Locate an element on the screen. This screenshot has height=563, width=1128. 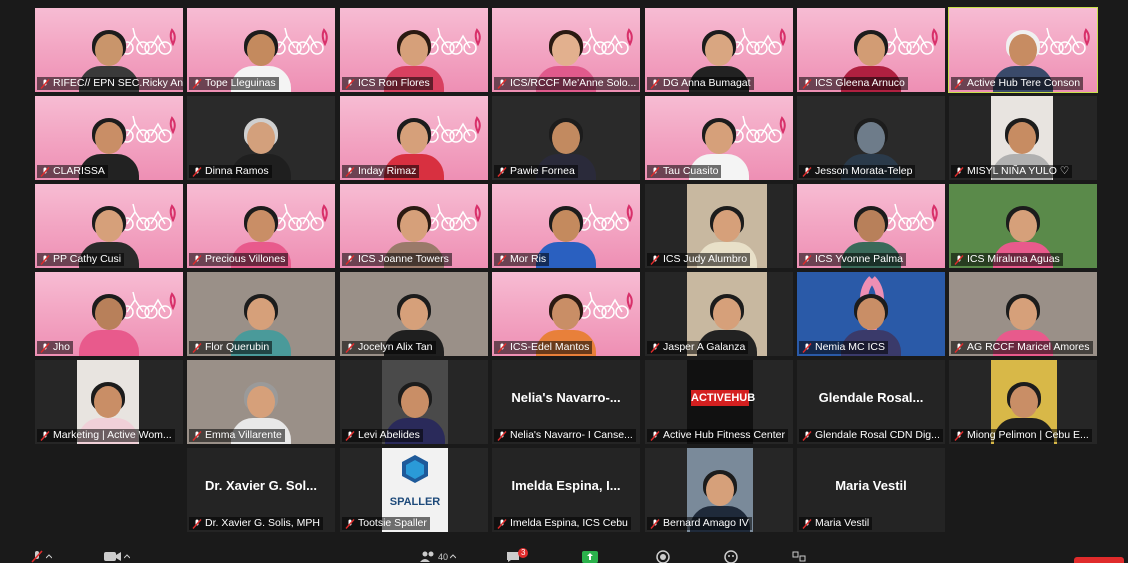
participant-name: Levi Abelides is located at coordinates (389, 435).